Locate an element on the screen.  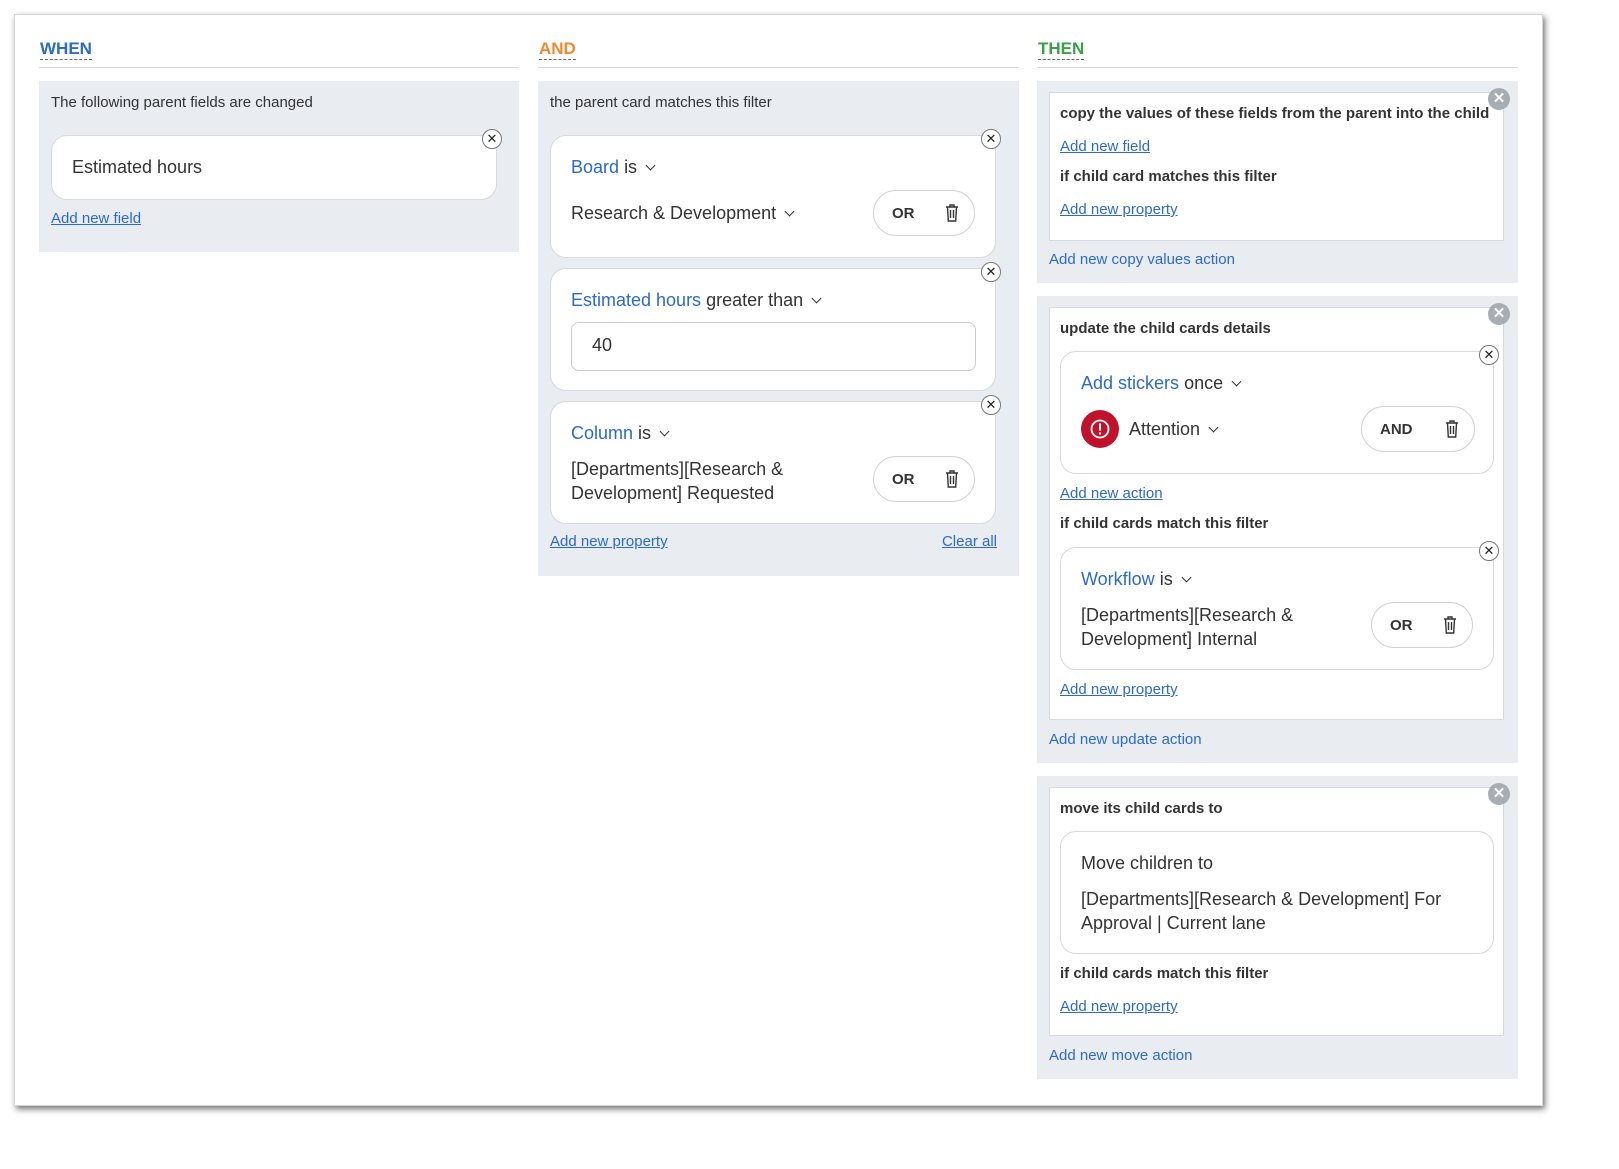
sticker-action-name: Add stickers is located at coordinates (1130, 383).